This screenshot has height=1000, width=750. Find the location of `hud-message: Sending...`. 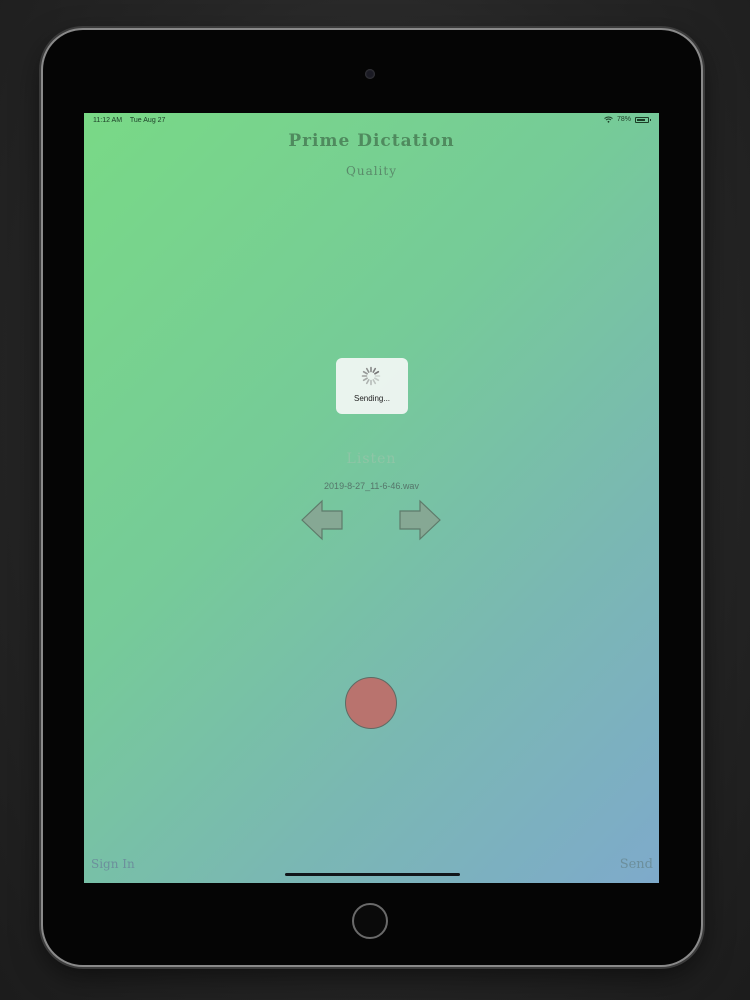

hud-message: Sending... is located at coordinates (372, 398).